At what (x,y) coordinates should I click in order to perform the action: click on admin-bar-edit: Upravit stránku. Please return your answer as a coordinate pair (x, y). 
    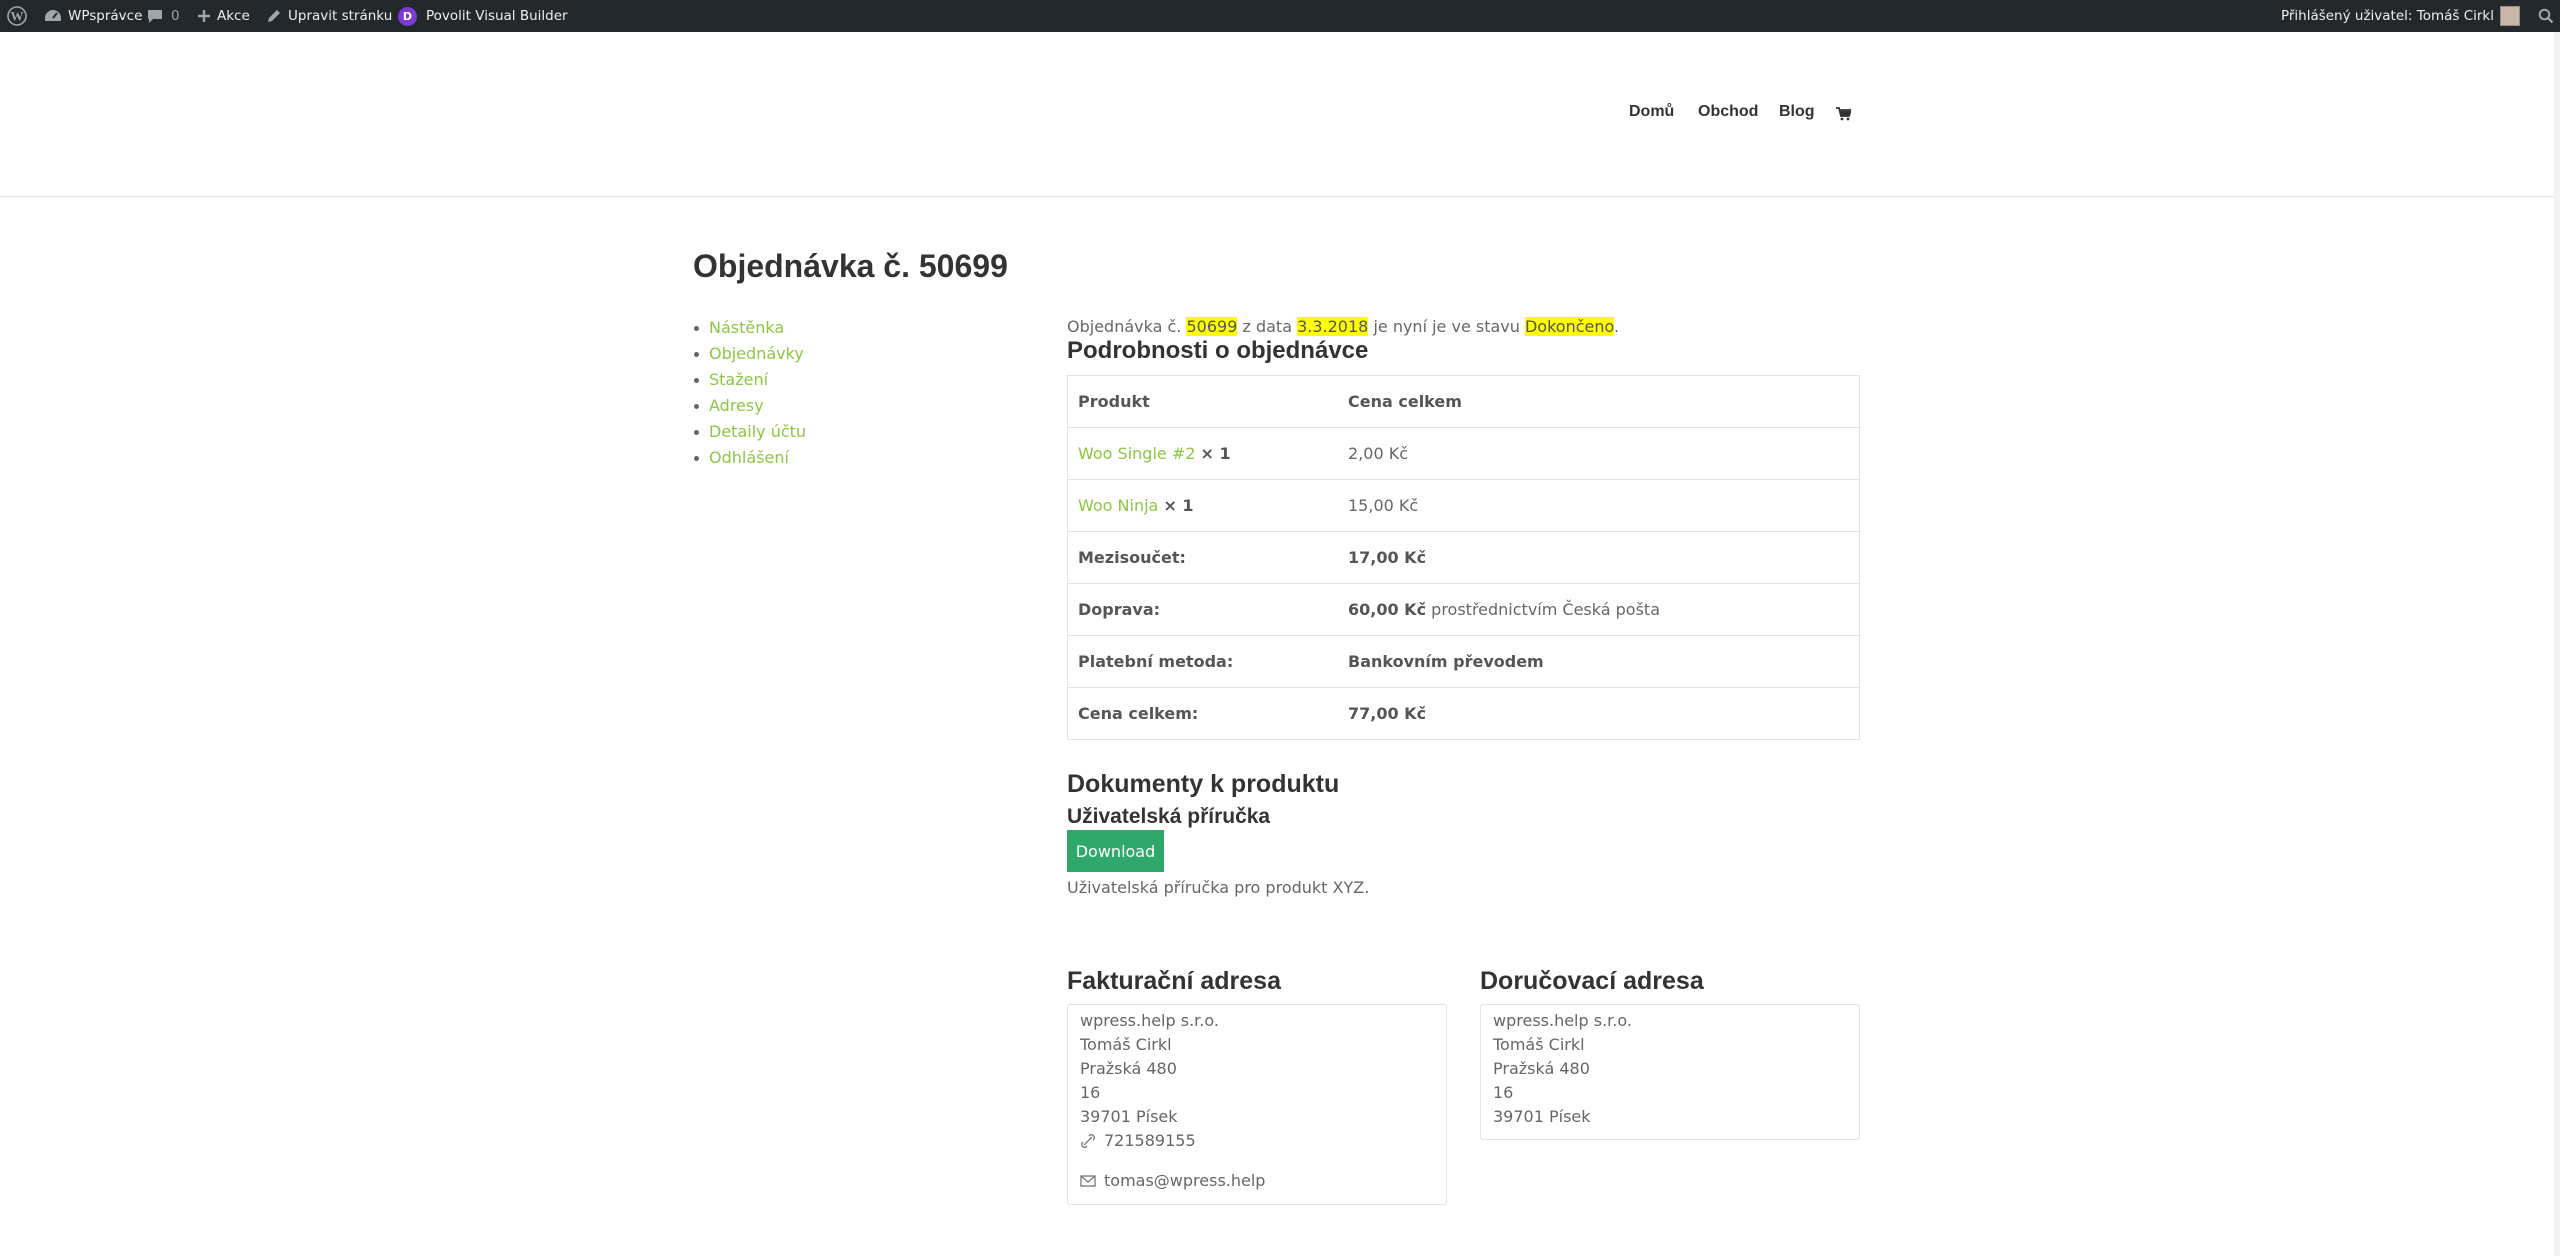
    Looking at the image, I should click on (329, 16).